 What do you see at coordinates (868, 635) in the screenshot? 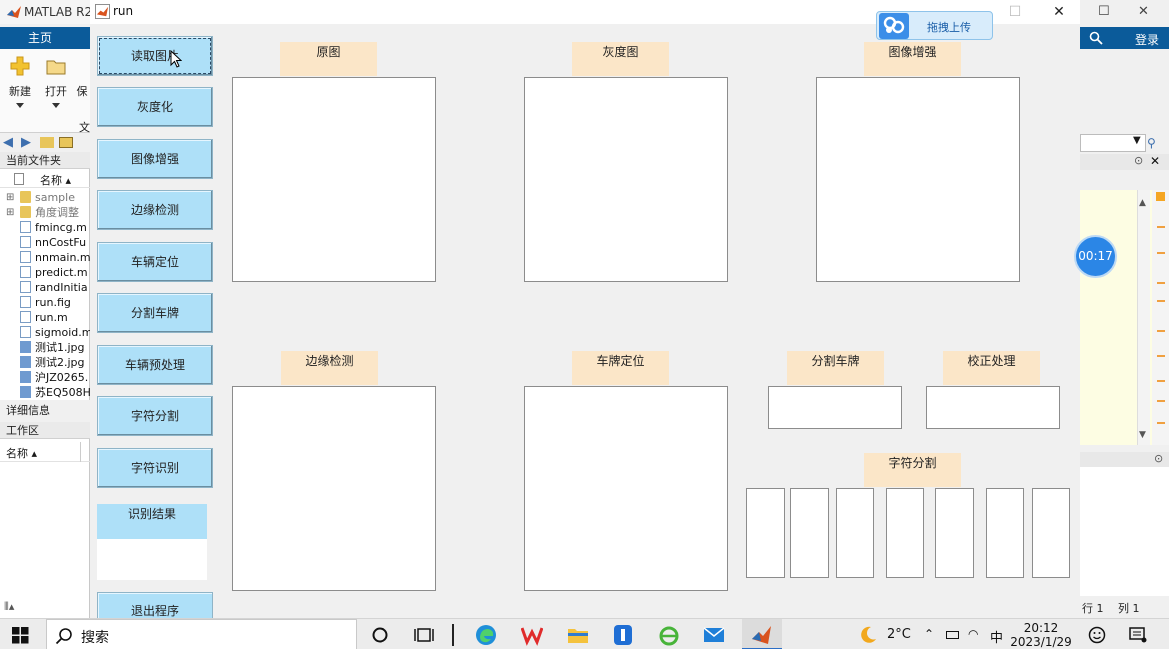
I see `weather-moon-icon` at bounding box center [868, 635].